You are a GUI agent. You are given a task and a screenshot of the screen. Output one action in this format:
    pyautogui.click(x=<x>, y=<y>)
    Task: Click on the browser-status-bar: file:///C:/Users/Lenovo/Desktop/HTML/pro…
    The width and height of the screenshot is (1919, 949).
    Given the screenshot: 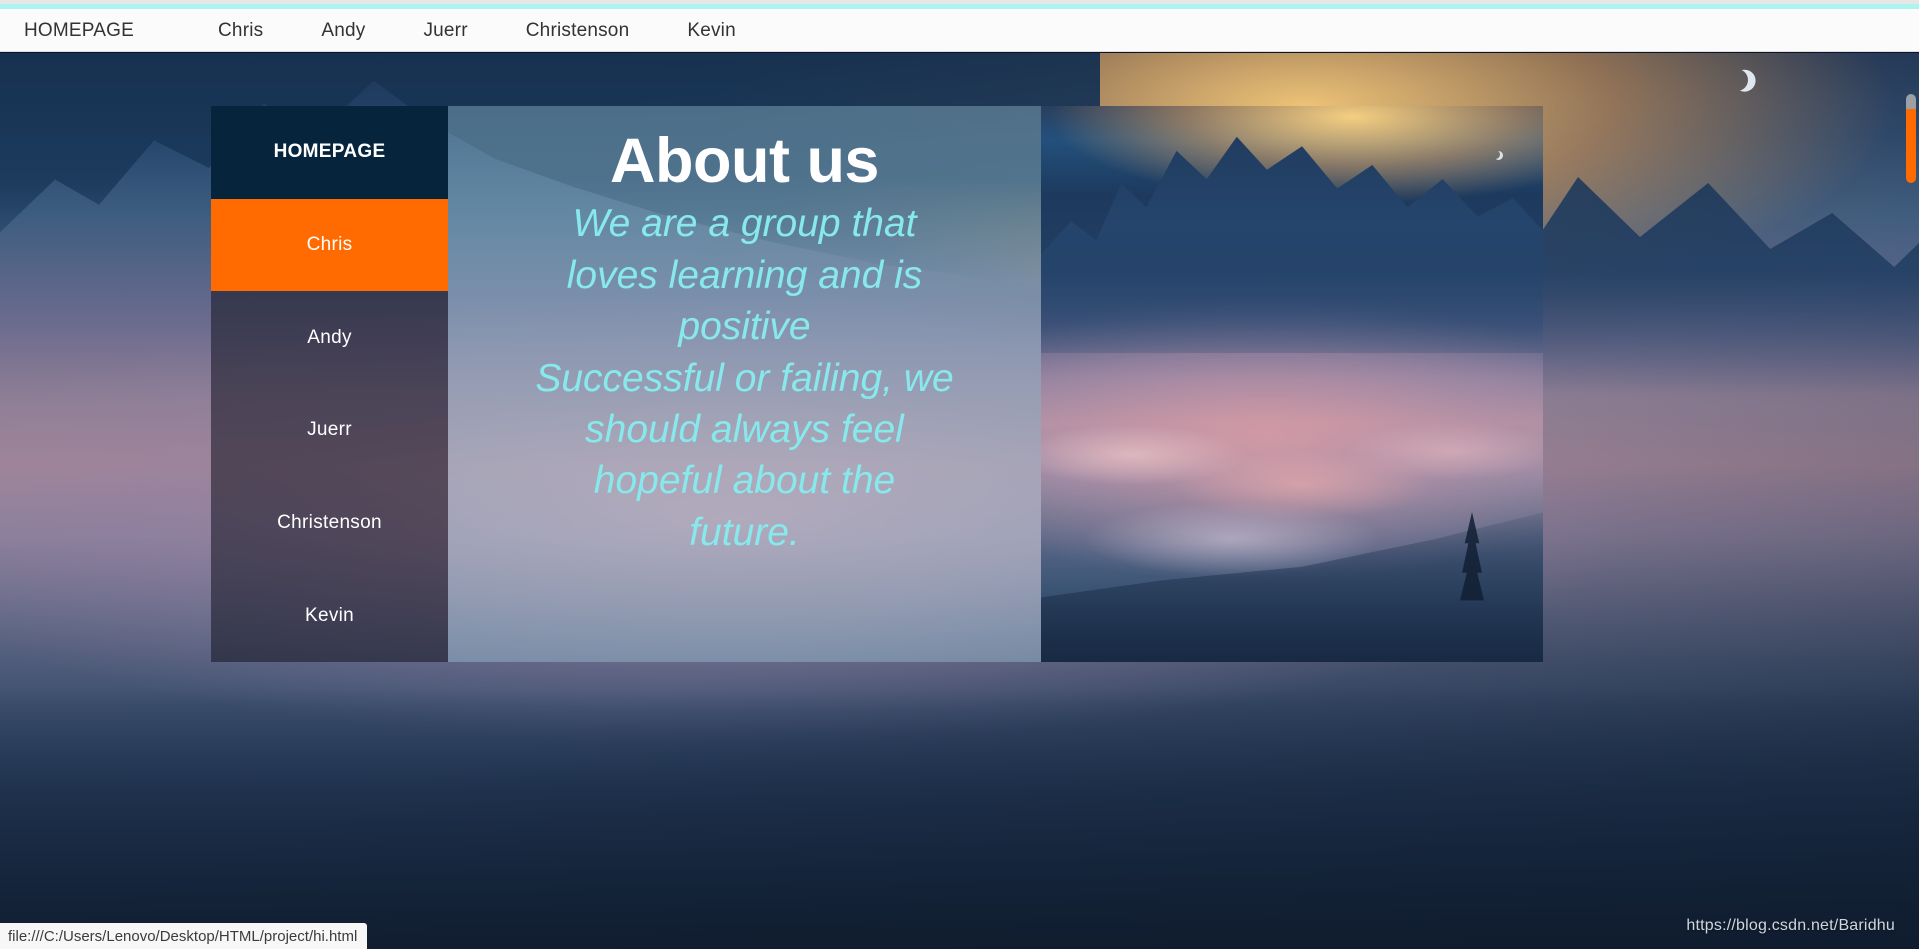 What is the action you would take?
    pyautogui.click(x=184, y=936)
    